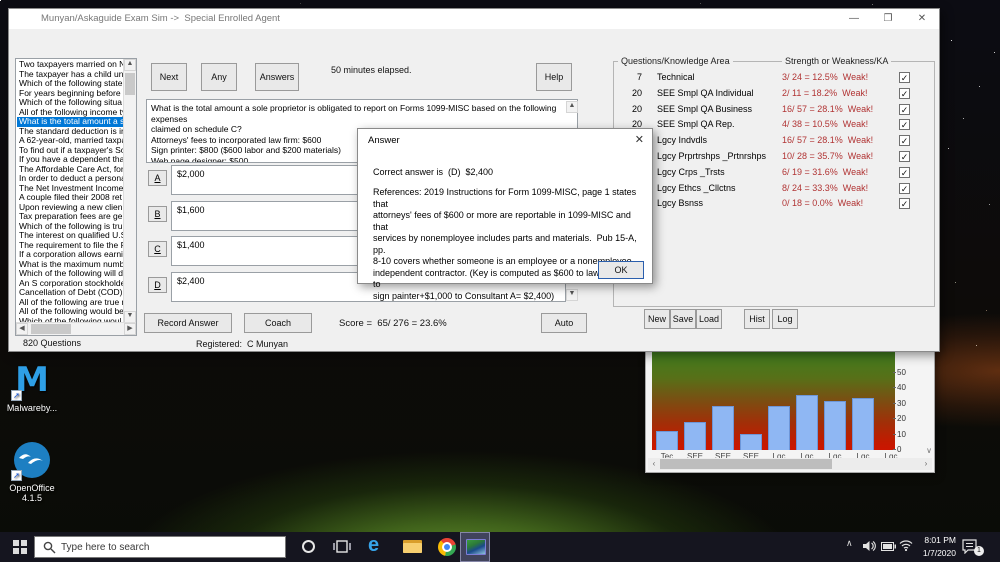 The height and width of the screenshot is (562, 1000). Describe the element at coordinates (157, 285) in the screenshot. I see `option-letter-button: D` at that location.